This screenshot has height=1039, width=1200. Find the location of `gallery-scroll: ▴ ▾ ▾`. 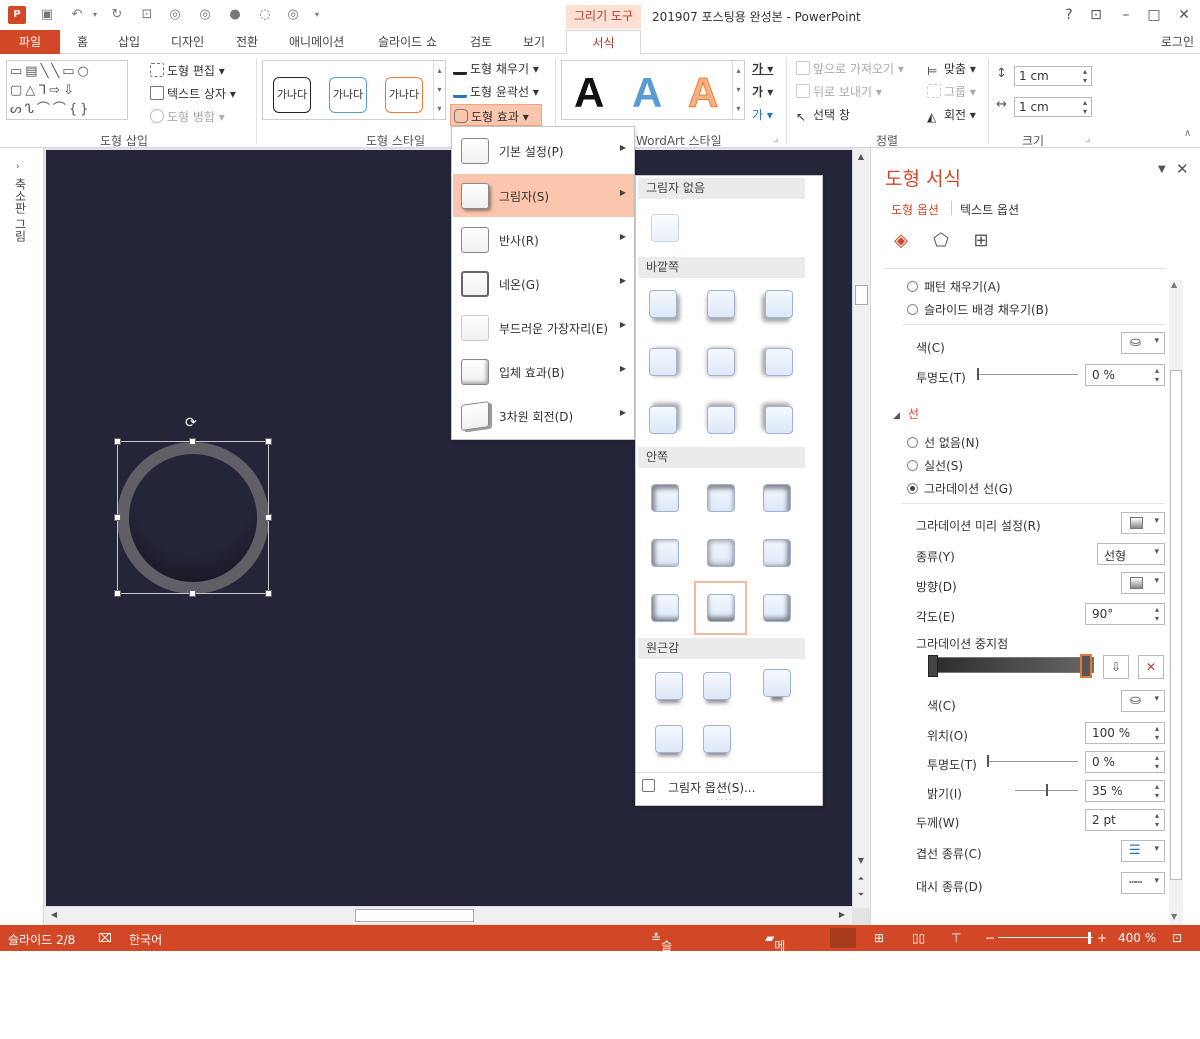

gallery-scroll: ▴ ▾ ▾ is located at coordinates (439, 90).